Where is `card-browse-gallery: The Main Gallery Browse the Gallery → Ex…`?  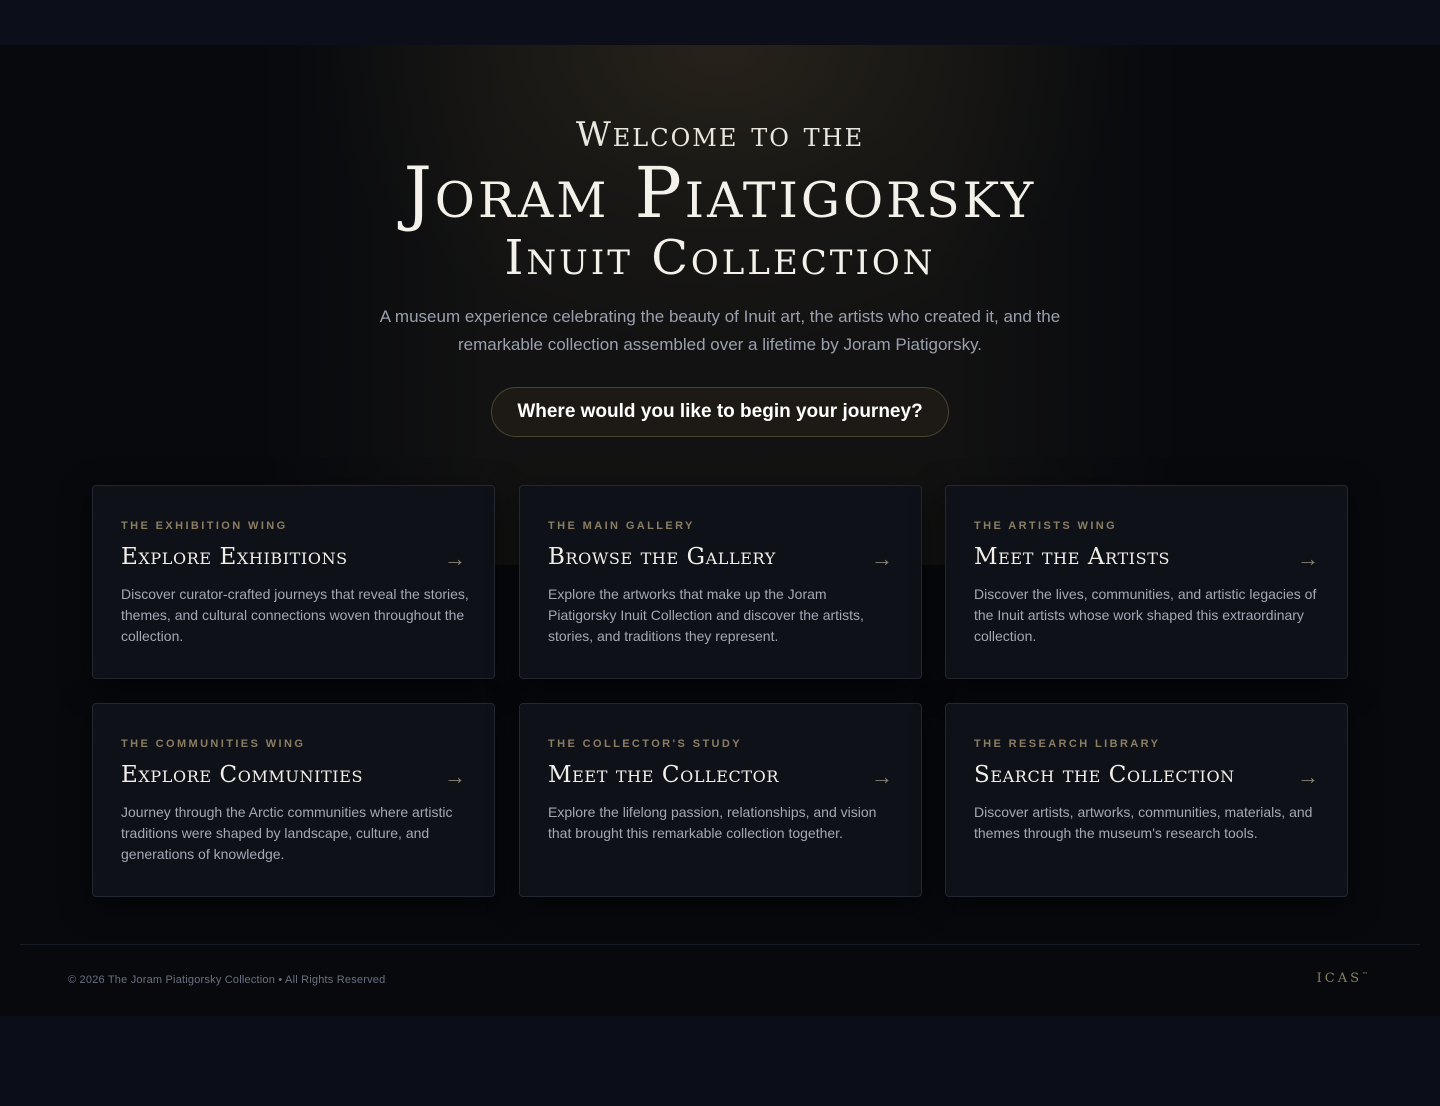
card-browse-gallery: The Main Gallery Browse the Gallery → Ex… is located at coordinates (720, 582).